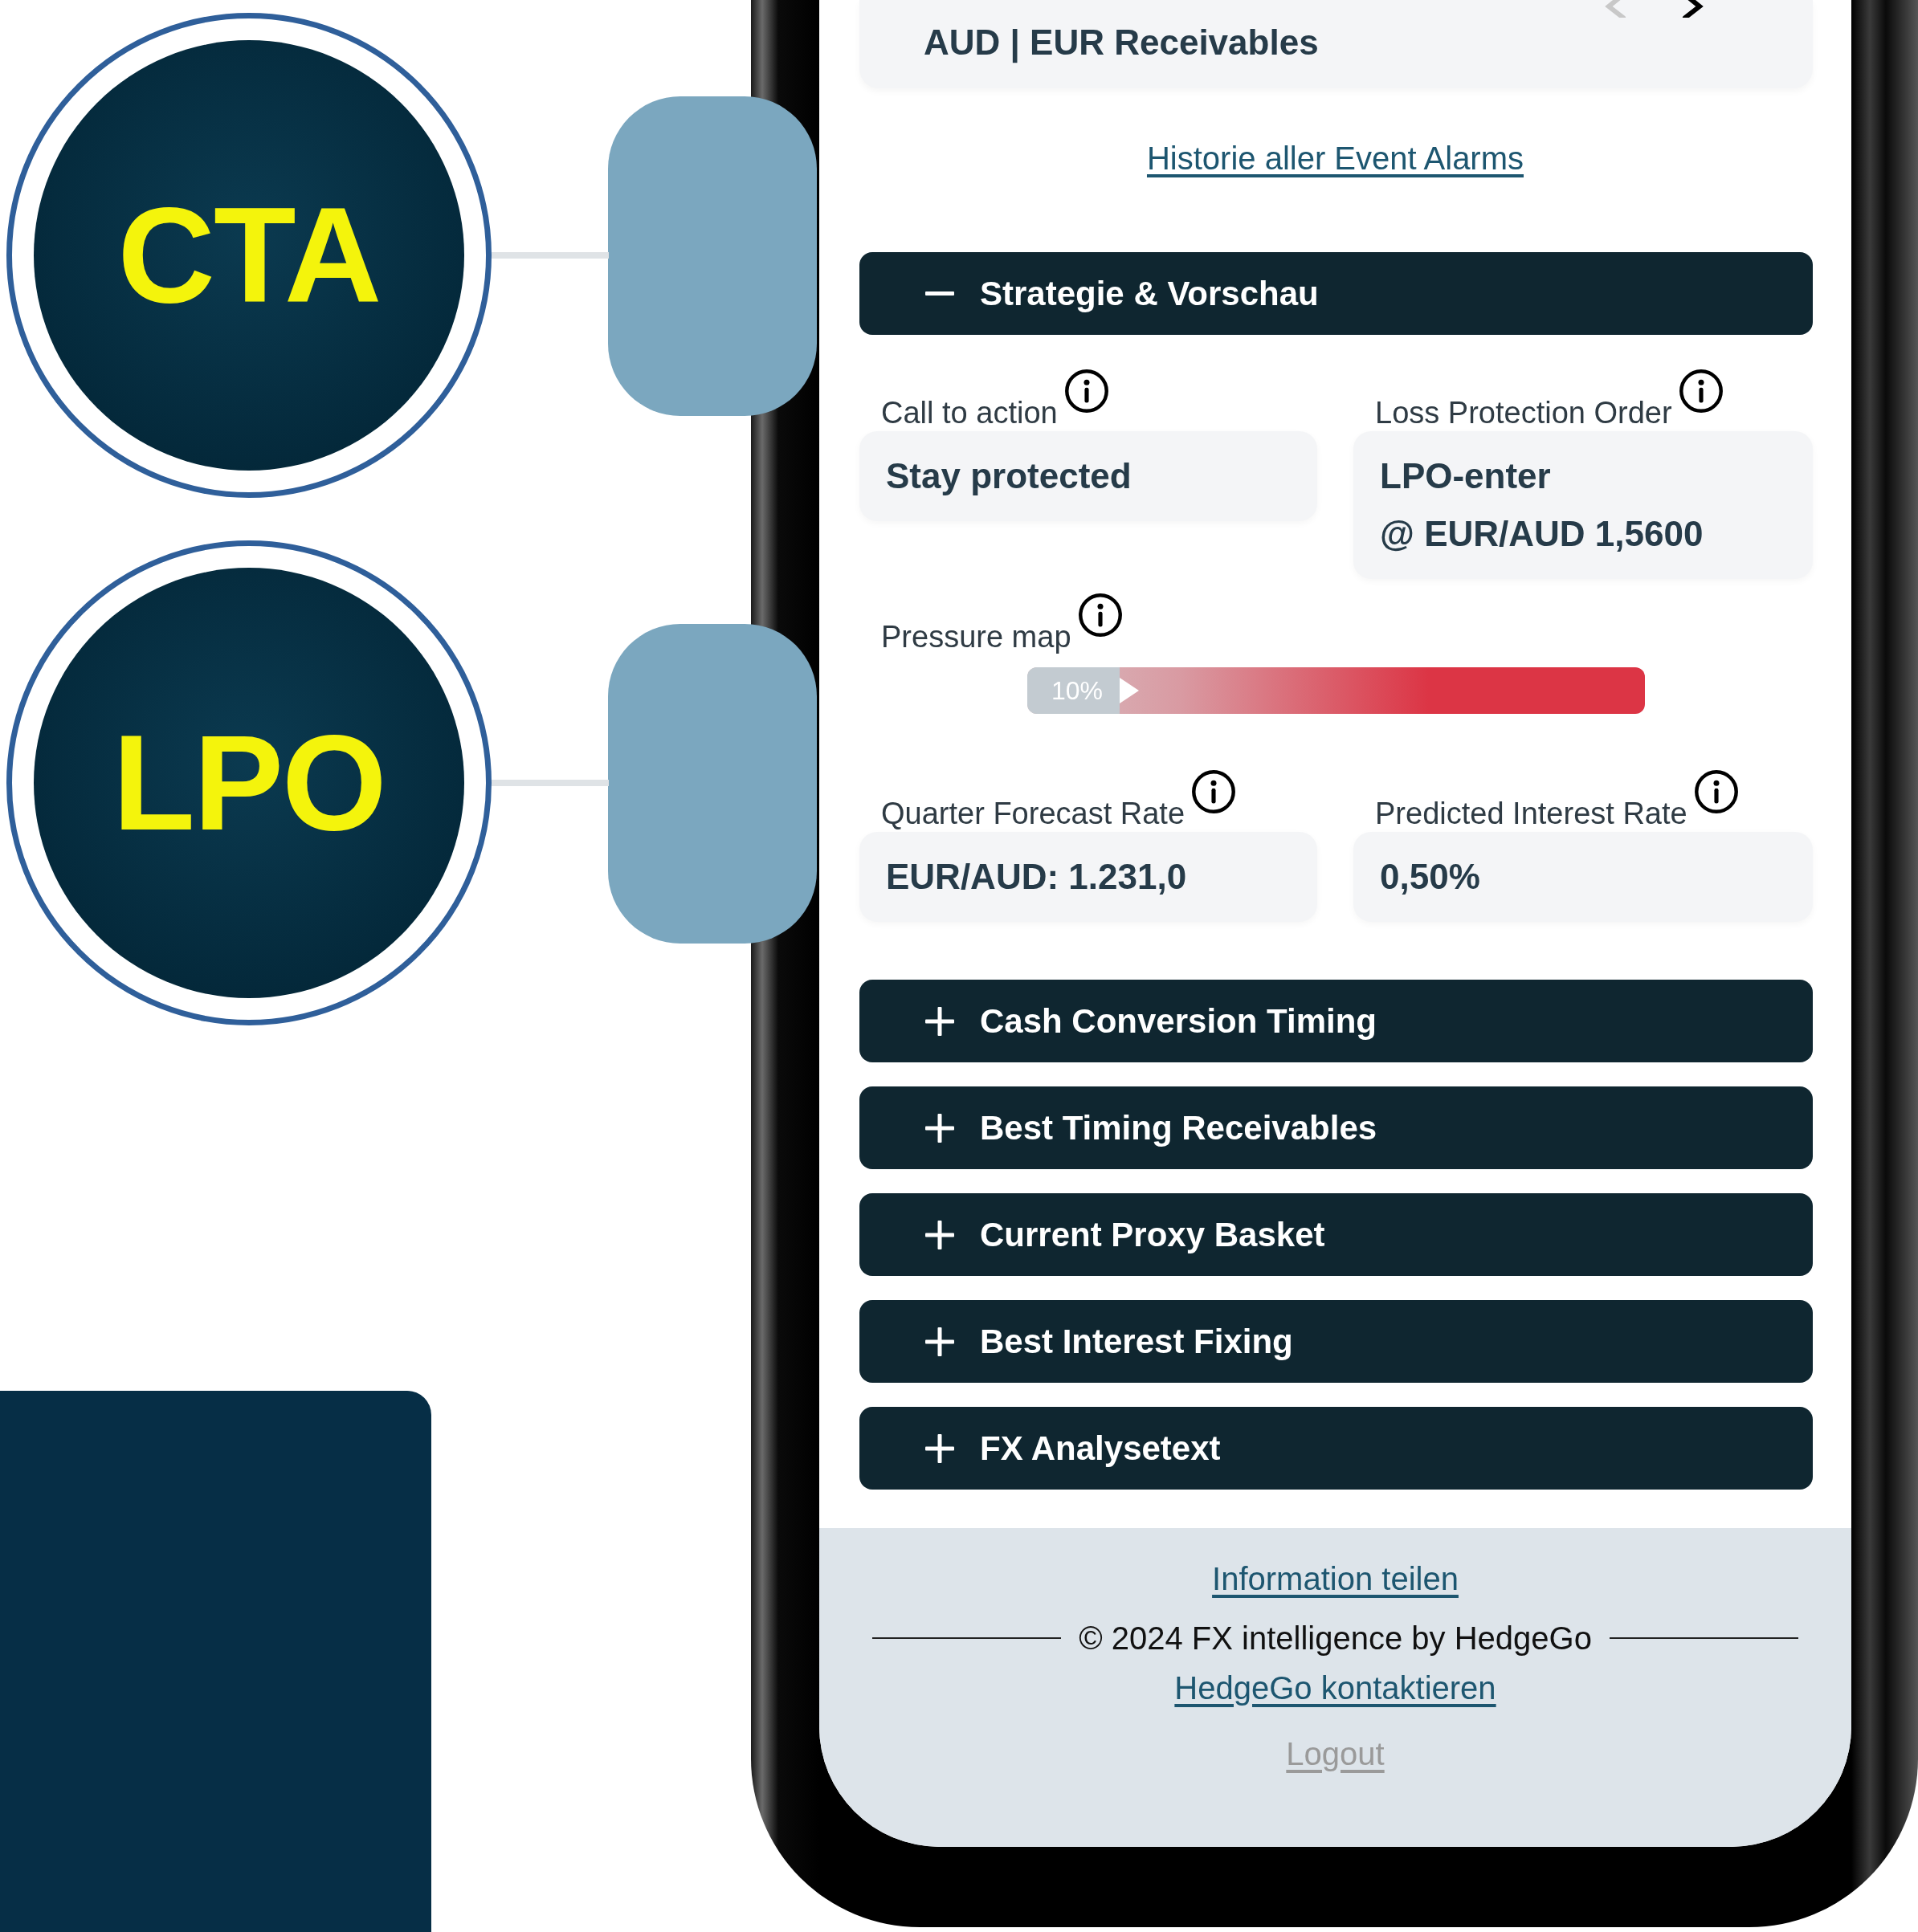  Describe the element at coordinates (249, 255) in the screenshot. I see `badge-label: CTA` at that location.